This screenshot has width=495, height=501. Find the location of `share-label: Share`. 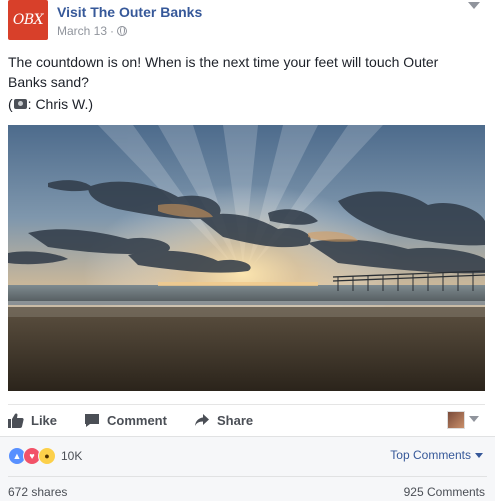

share-label: Share is located at coordinates (235, 420).